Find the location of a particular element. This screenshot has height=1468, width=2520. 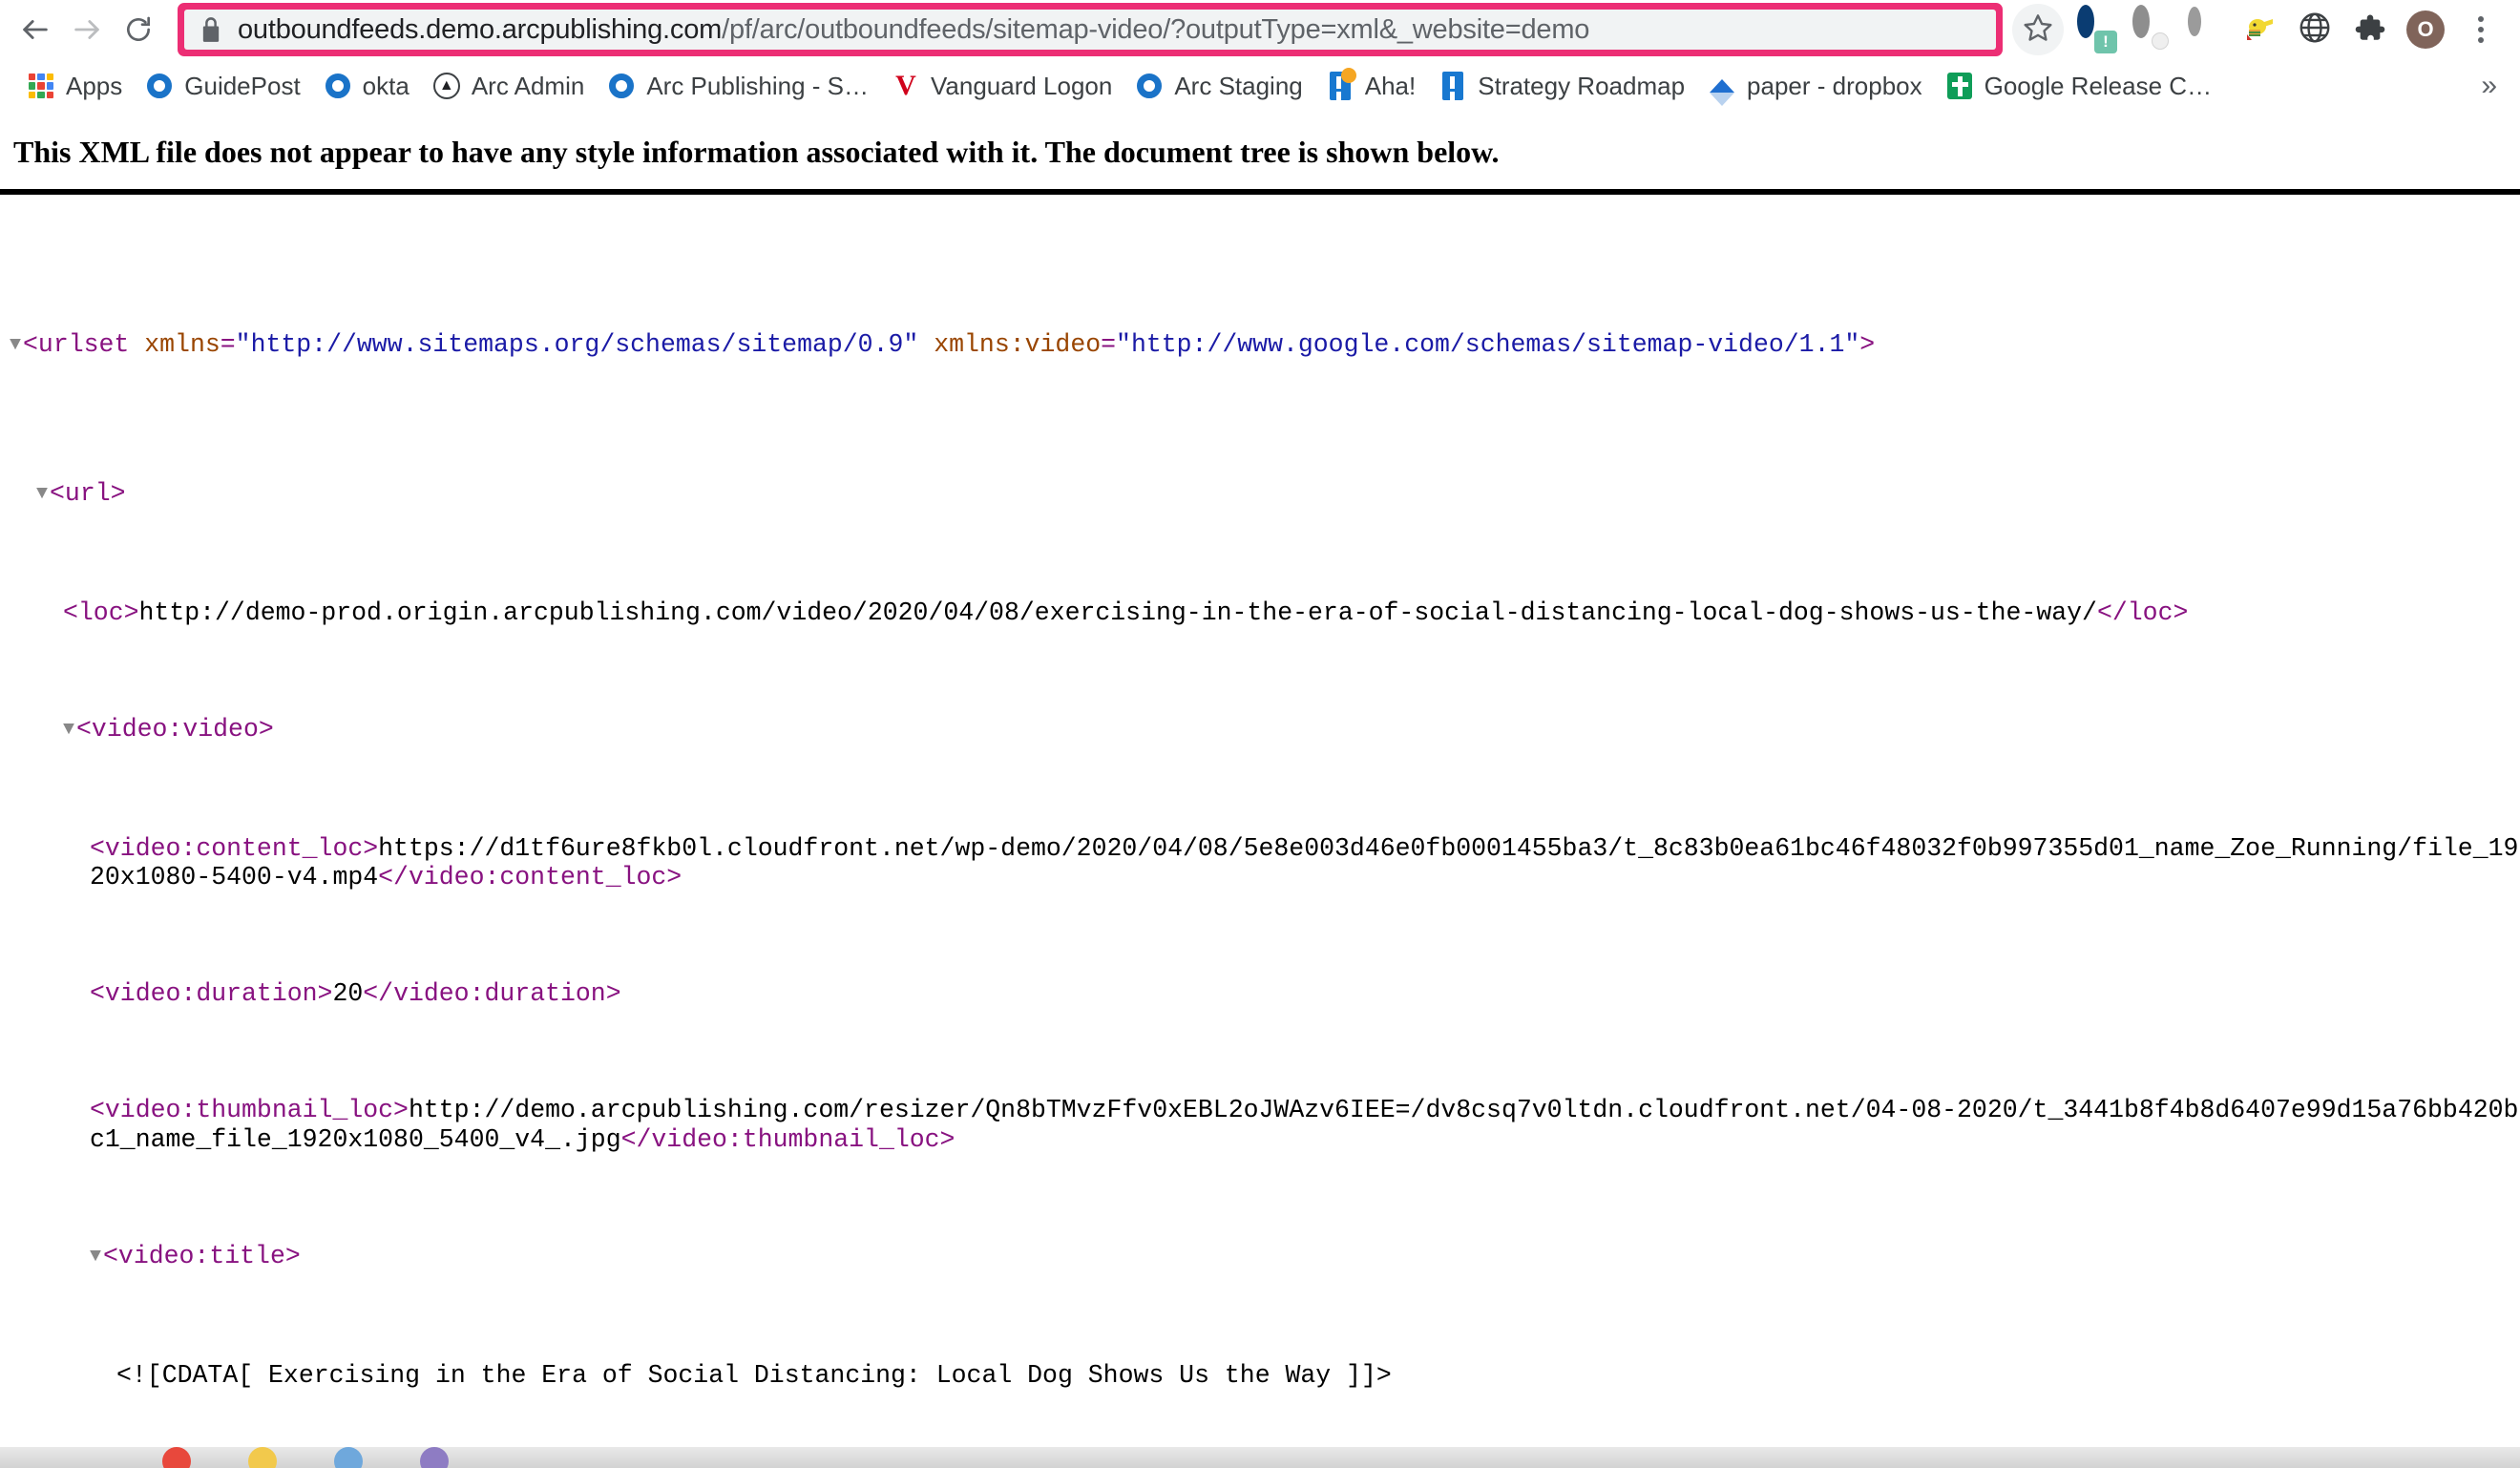

horizontal-rule is located at coordinates (1260, 192).